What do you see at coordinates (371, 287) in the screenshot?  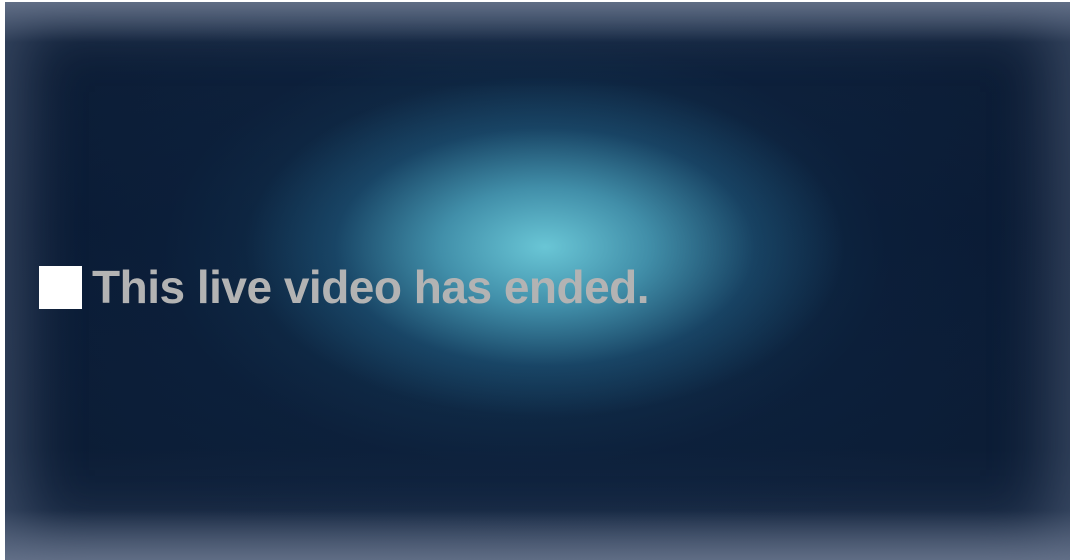 I see `live-ended-text: This live video has ended.` at bounding box center [371, 287].